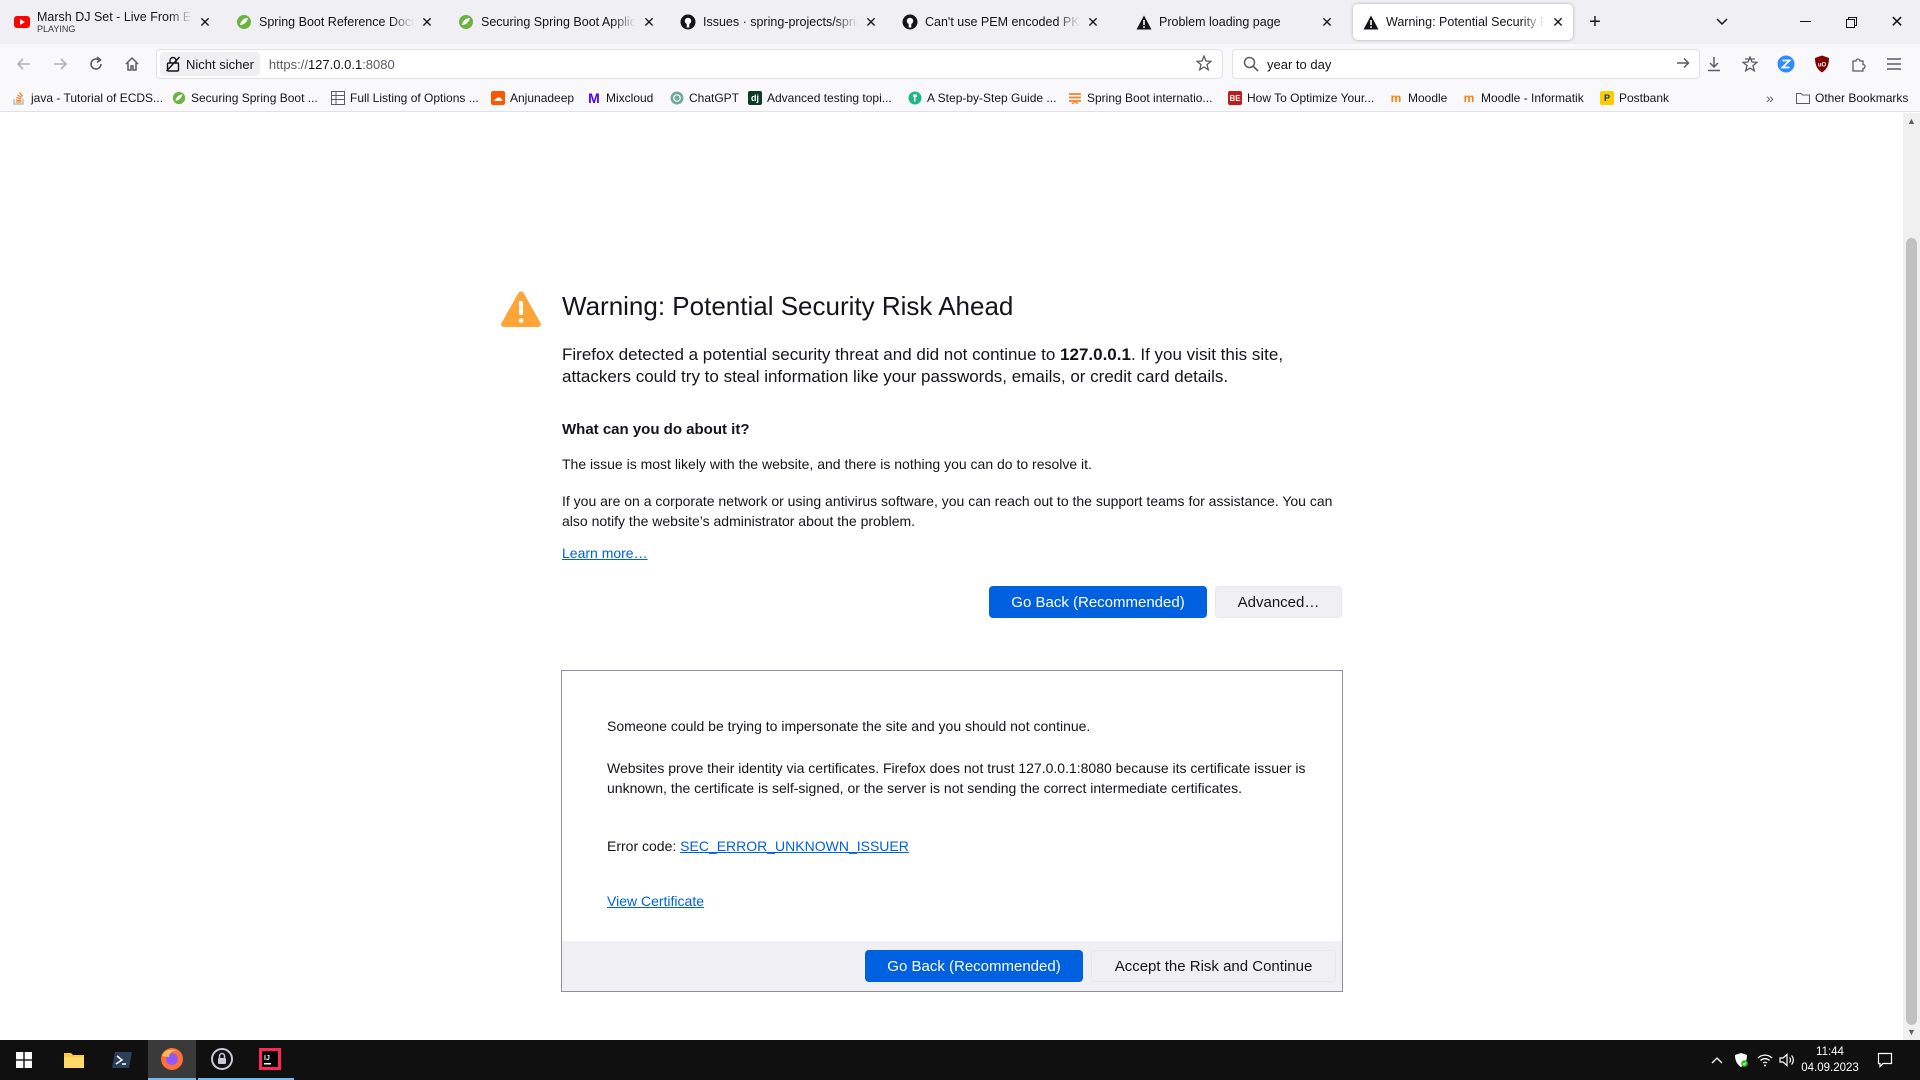 This screenshot has width=1920, height=1080. What do you see at coordinates (19, 98) in the screenshot?
I see `stackoverflow-icon` at bounding box center [19, 98].